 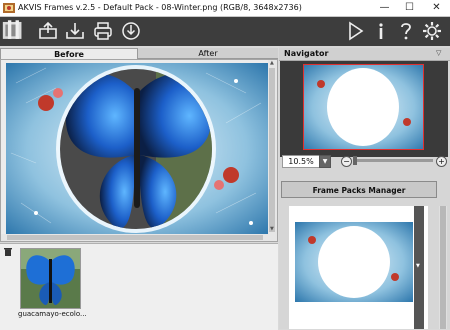 What do you see at coordinates (419, 267) in the screenshot?
I see `frame-pack-scroll-button: ▼` at bounding box center [419, 267].